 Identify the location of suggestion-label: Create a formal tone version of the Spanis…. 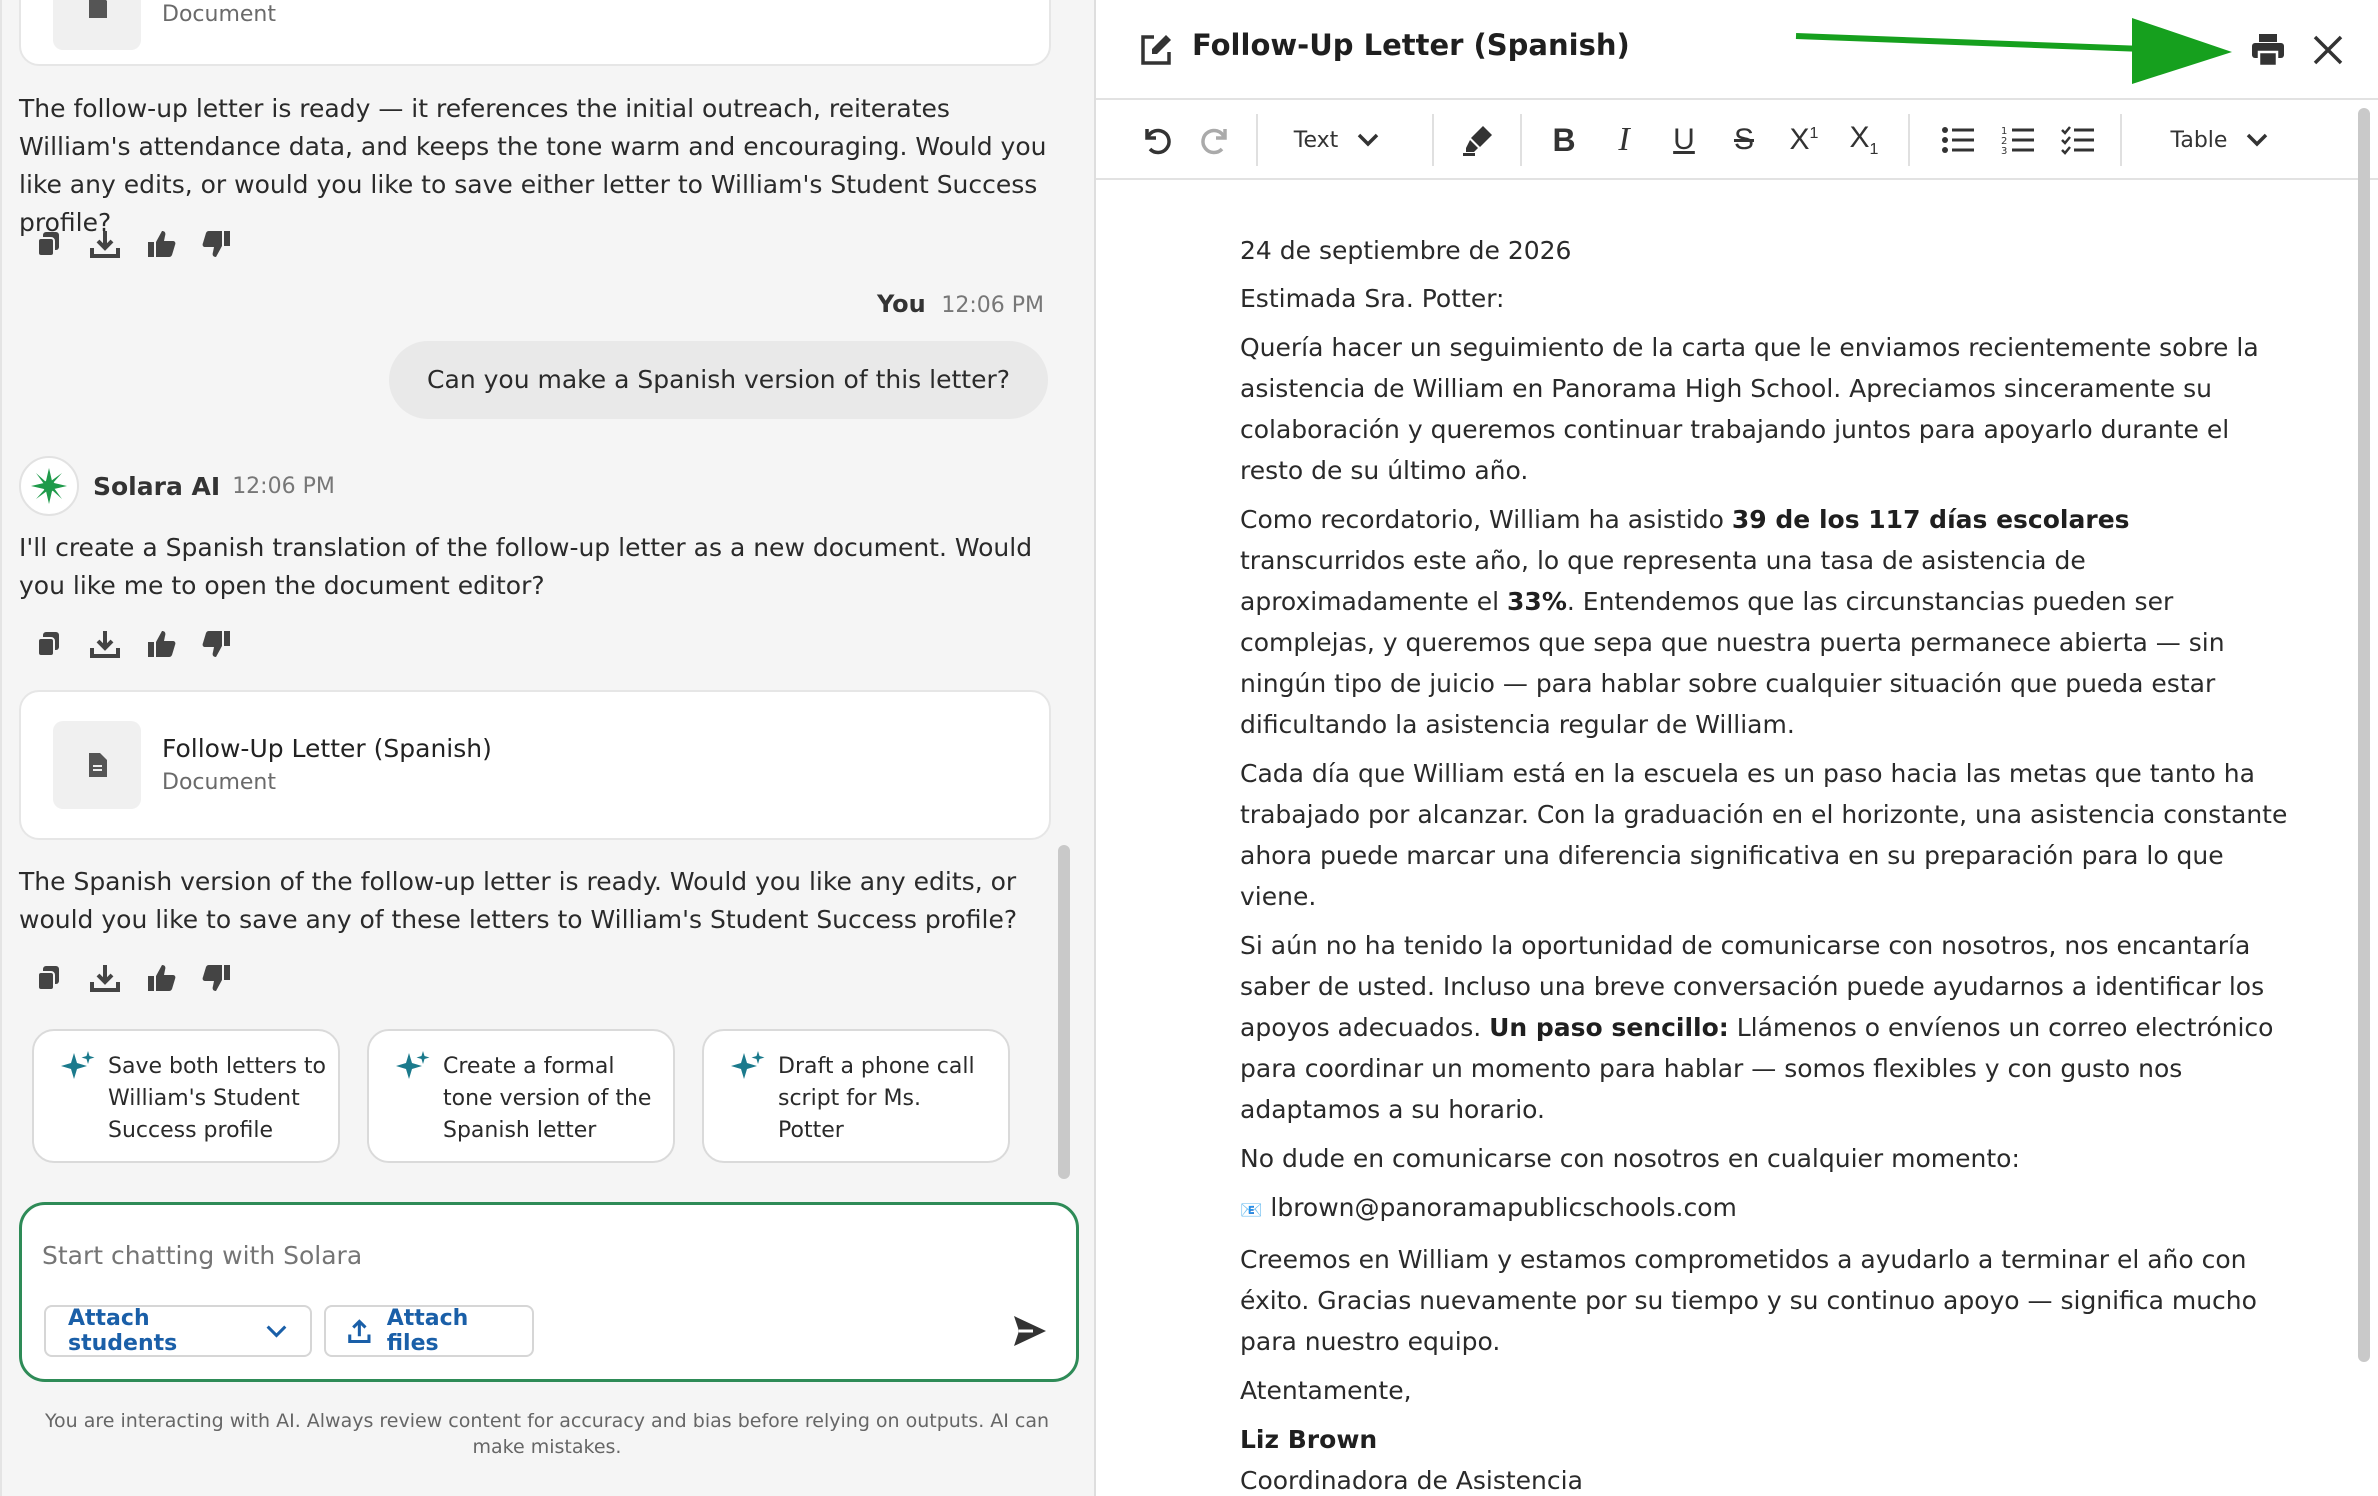
(547, 1098).